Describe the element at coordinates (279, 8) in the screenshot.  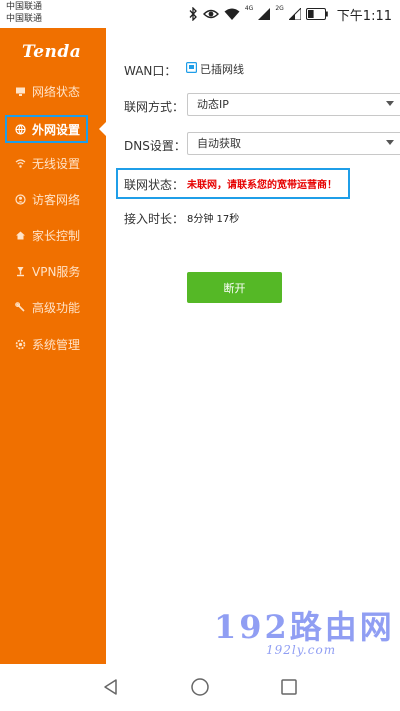
I see `network-type-2: 2G` at that location.